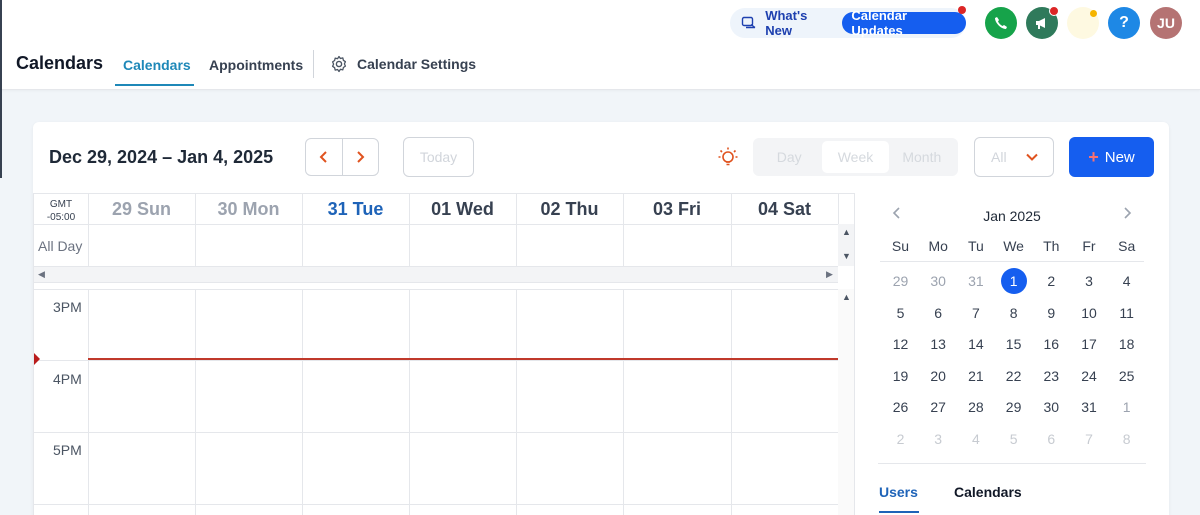 This screenshot has width=1200, height=515. Describe the element at coordinates (1013, 246) in the screenshot. I see `weekday-header: We` at that location.